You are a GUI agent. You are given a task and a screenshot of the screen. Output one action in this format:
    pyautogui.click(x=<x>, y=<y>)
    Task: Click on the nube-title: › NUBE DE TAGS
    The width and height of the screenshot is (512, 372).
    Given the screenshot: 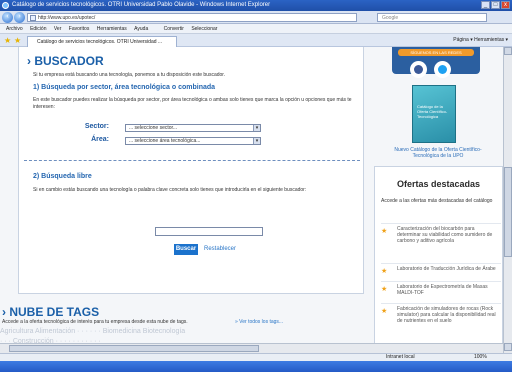 What is the action you would take?
    pyautogui.click(x=51, y=312)
    